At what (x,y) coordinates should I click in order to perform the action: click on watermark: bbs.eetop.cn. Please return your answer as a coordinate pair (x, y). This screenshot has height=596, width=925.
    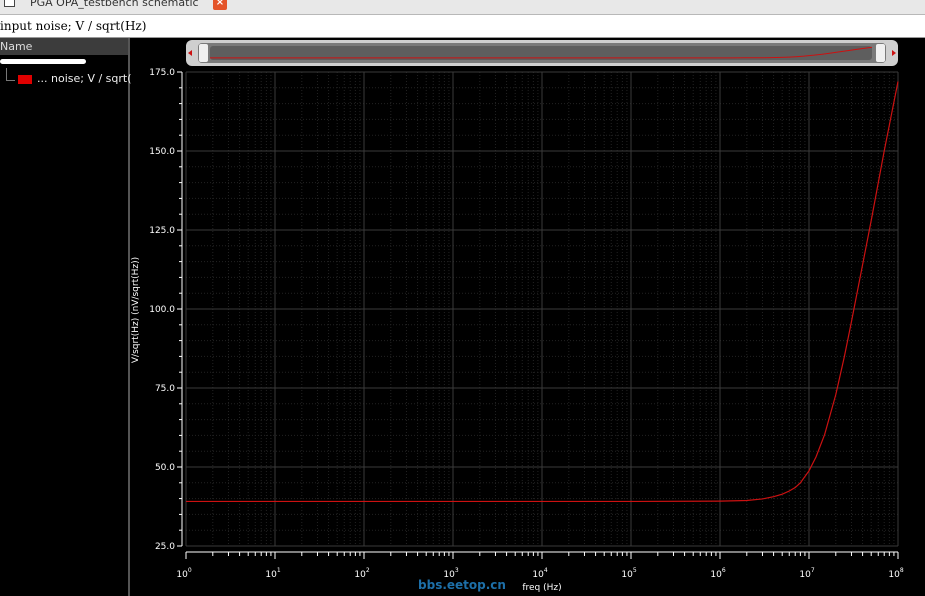
    Looking at the image, I should click on (462, 585).